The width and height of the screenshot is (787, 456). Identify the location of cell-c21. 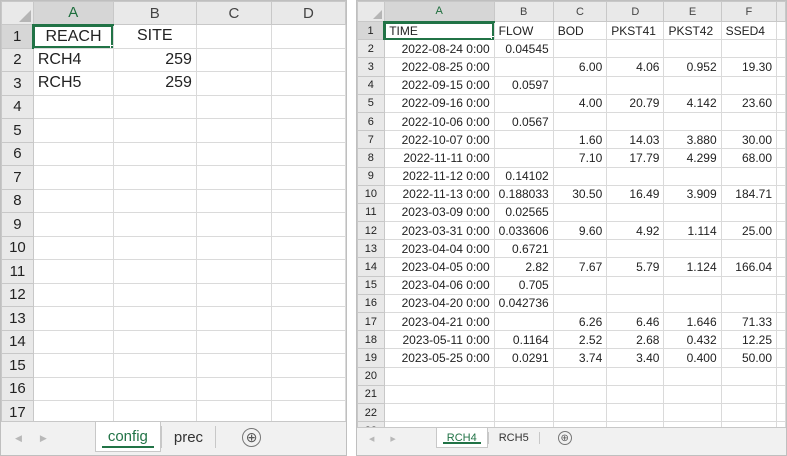
(580, 394).